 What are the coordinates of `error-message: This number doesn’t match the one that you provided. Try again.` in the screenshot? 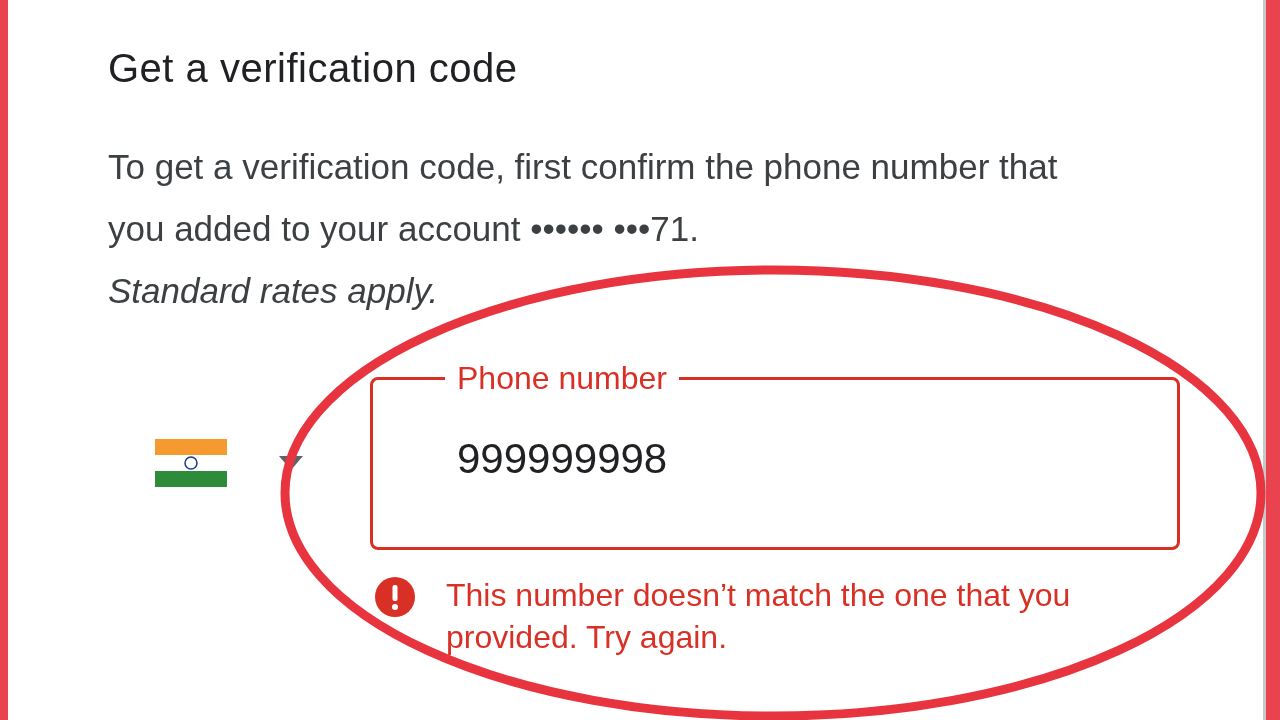 It's located at (759, 616).